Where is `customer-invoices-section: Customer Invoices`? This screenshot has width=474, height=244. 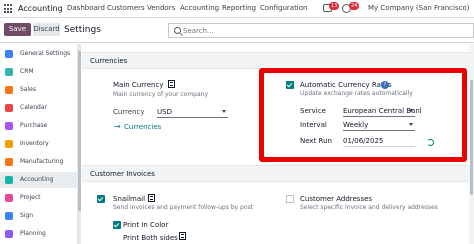
customer-invoices-section: Customer Invoices is located at coordinates (278, 173).